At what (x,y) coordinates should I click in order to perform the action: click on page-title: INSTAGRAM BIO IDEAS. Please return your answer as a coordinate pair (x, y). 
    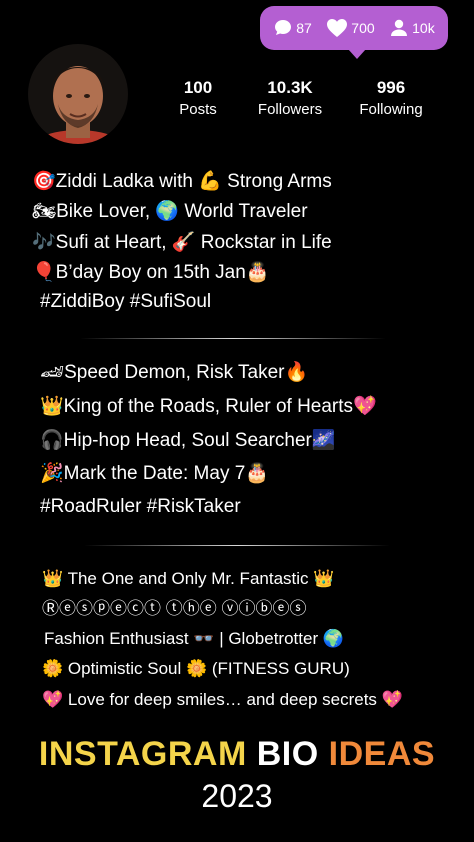
    Looking at the image, I should click on (237, 754).